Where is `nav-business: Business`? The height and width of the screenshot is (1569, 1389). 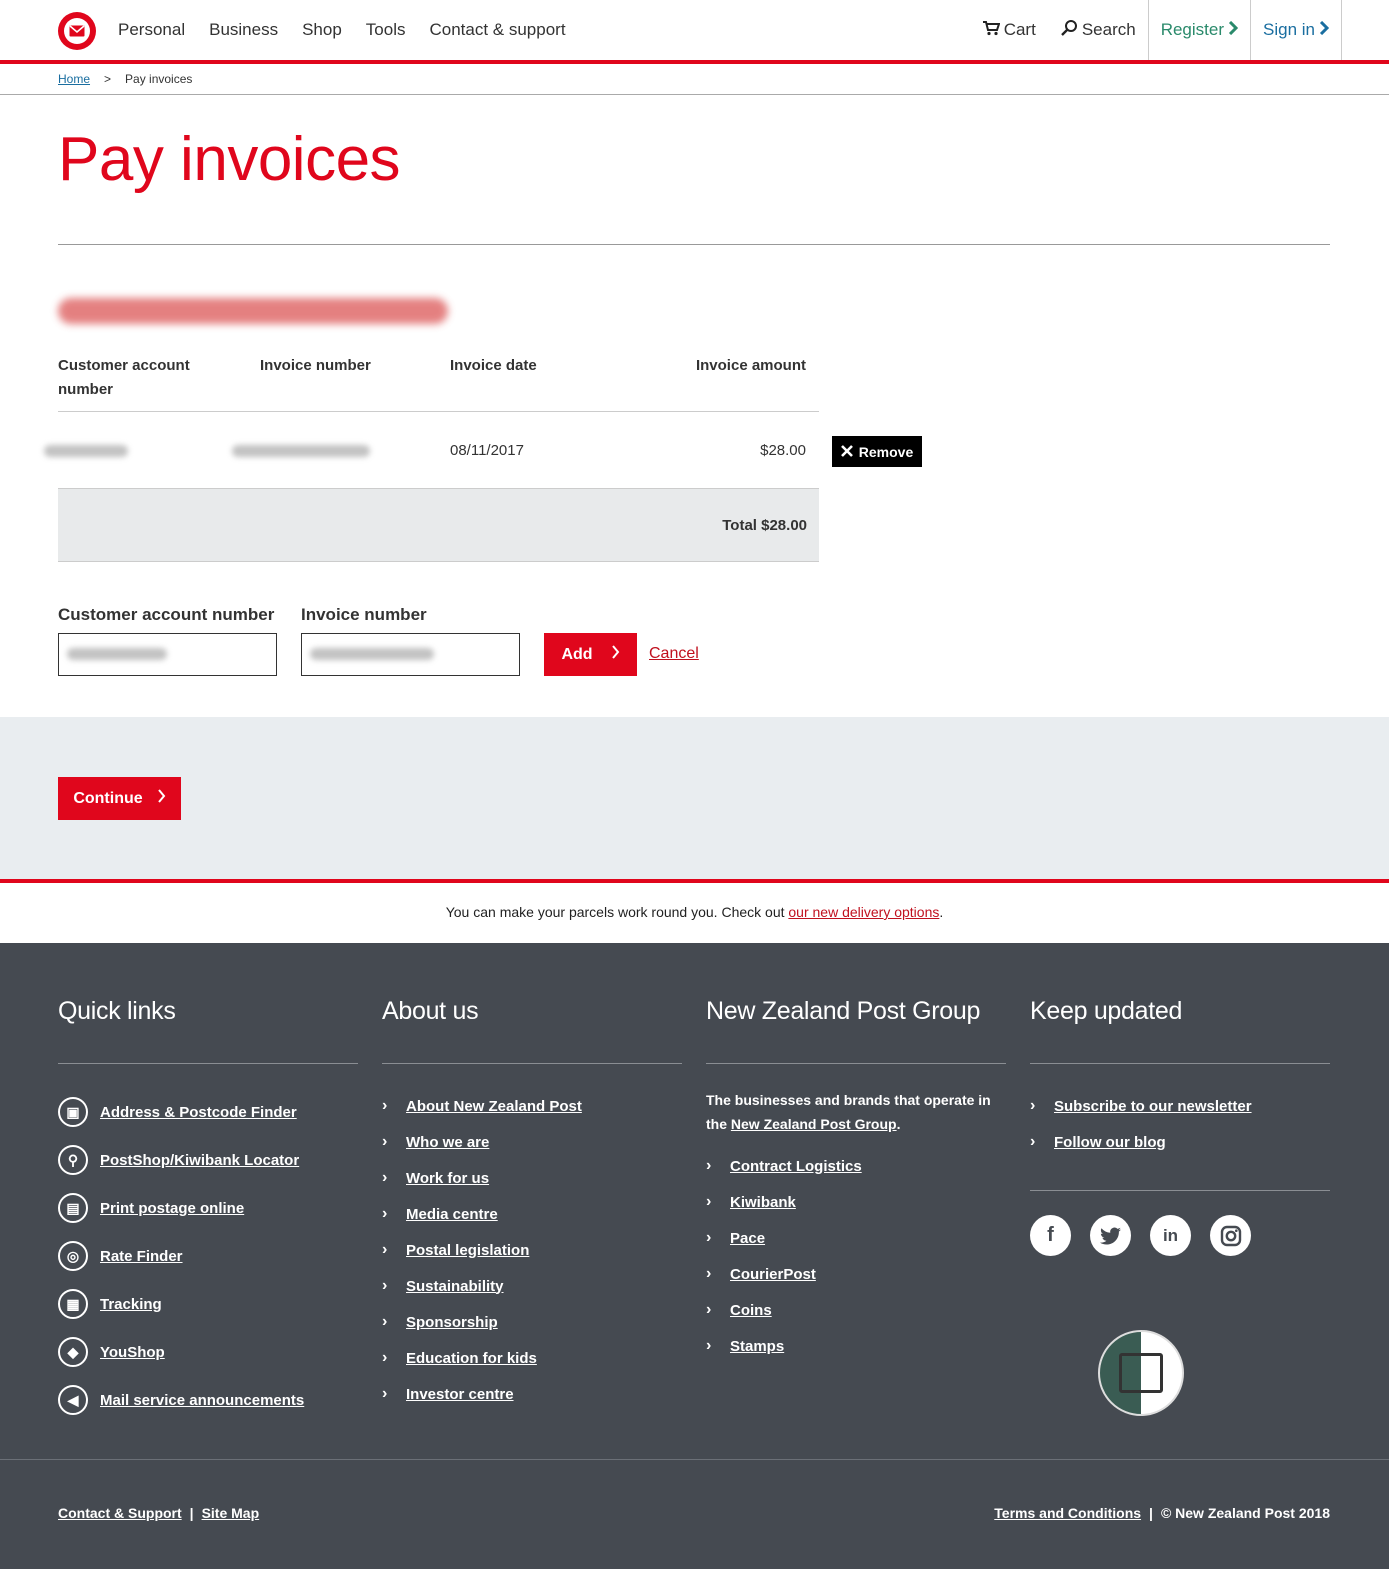
nav-business: Business is located at coordinates (243, 30).